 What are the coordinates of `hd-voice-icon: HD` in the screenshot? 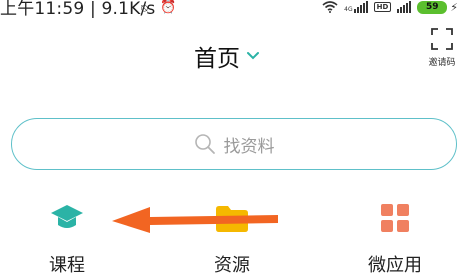 It's located at (382, 7).